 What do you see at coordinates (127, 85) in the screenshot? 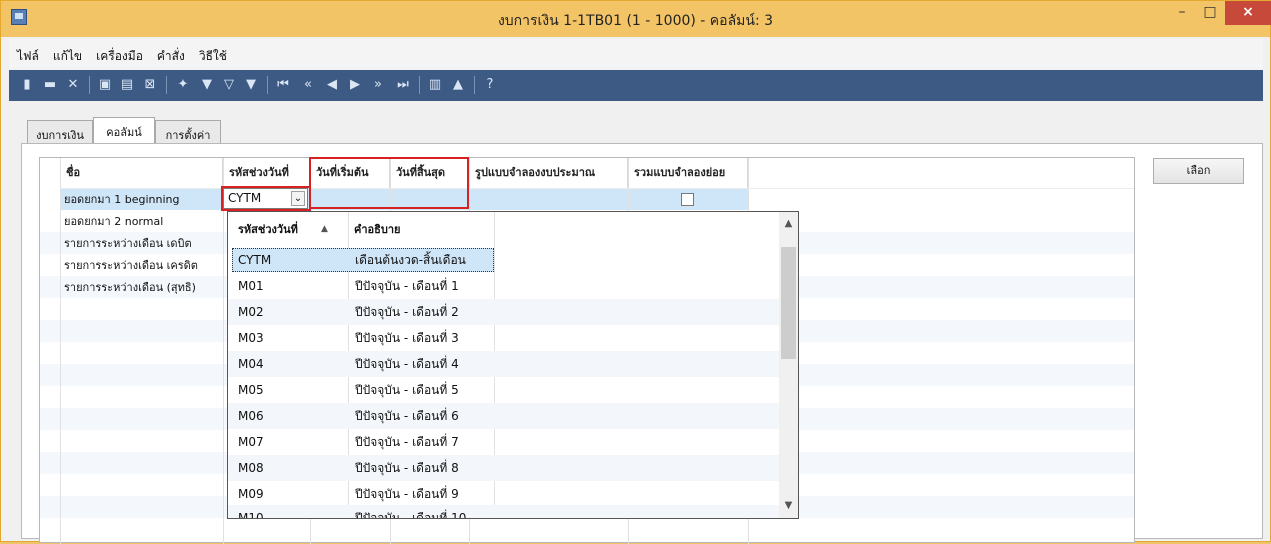
I see `print-preview-icon: ▤` at bounding box center [127, 85].